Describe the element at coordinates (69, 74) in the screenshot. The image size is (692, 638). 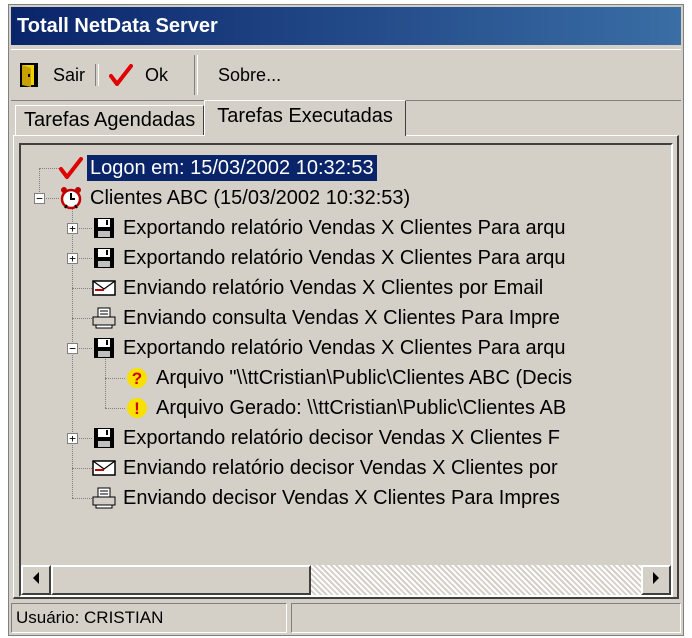
I see `exit-label: Sair` at that location.